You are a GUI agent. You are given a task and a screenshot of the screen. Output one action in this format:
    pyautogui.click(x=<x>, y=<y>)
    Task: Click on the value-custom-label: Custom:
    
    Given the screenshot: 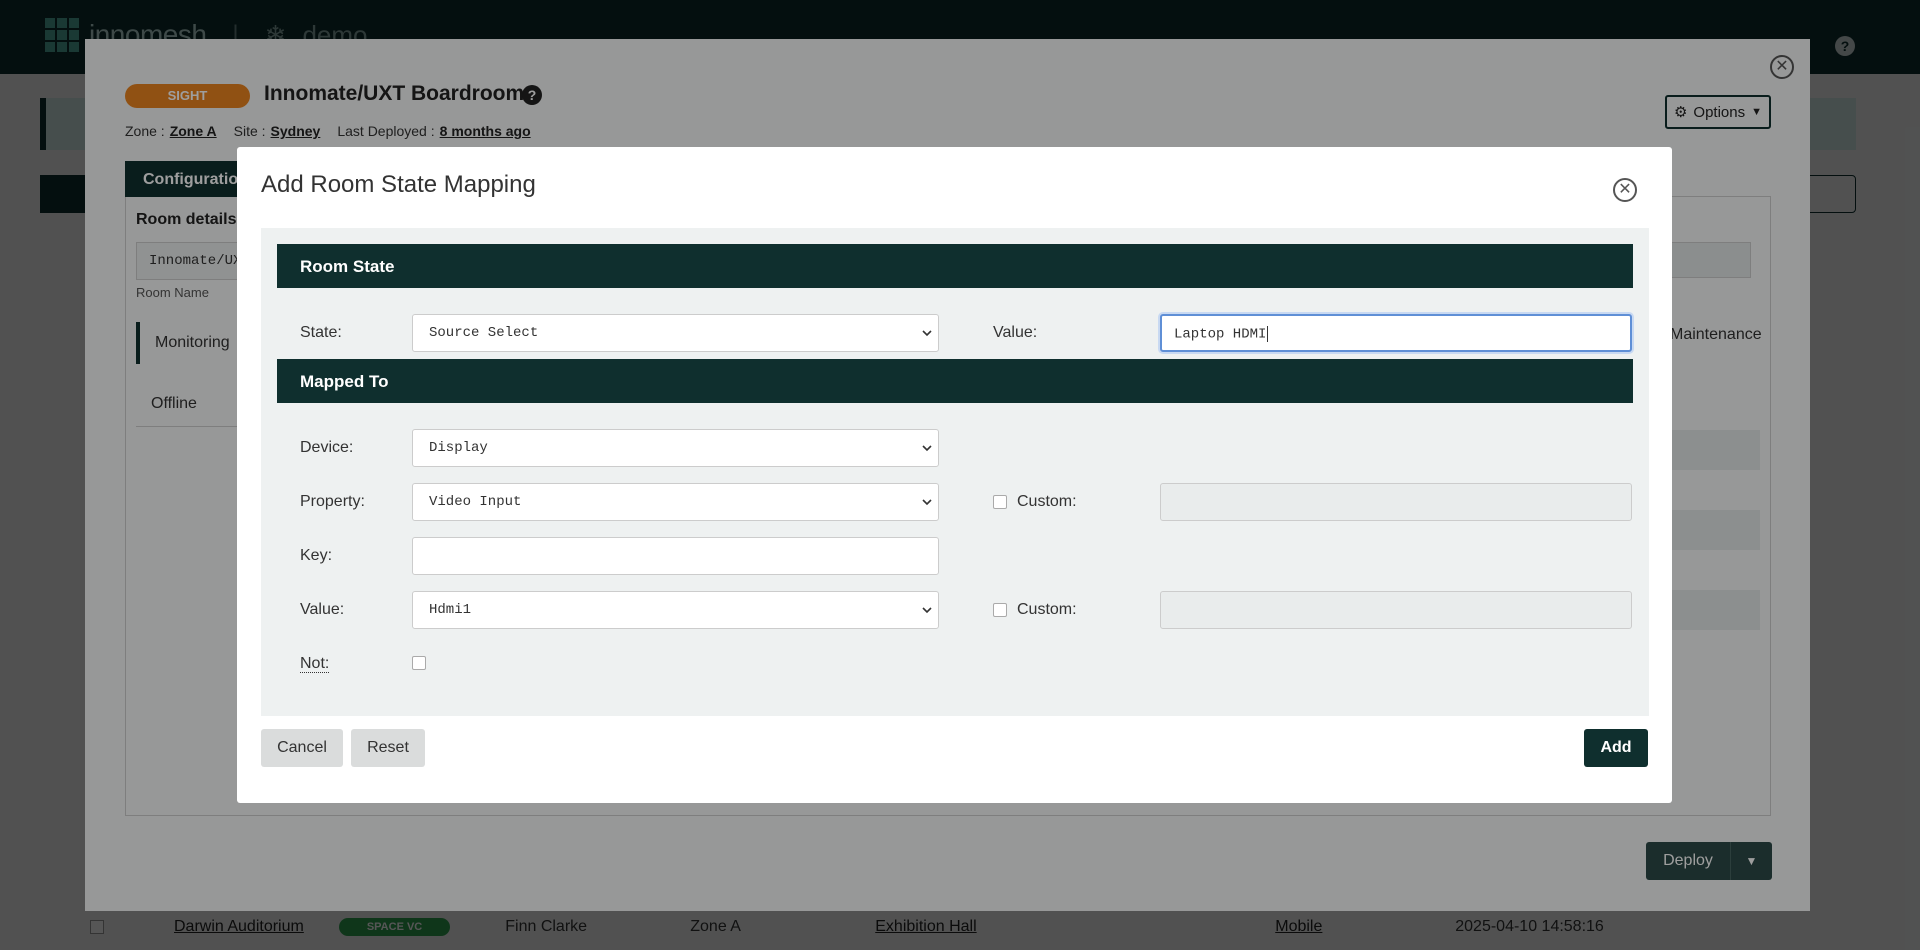 What is the action you would take?
    pyautogui.click(x=1047, y=609)
    